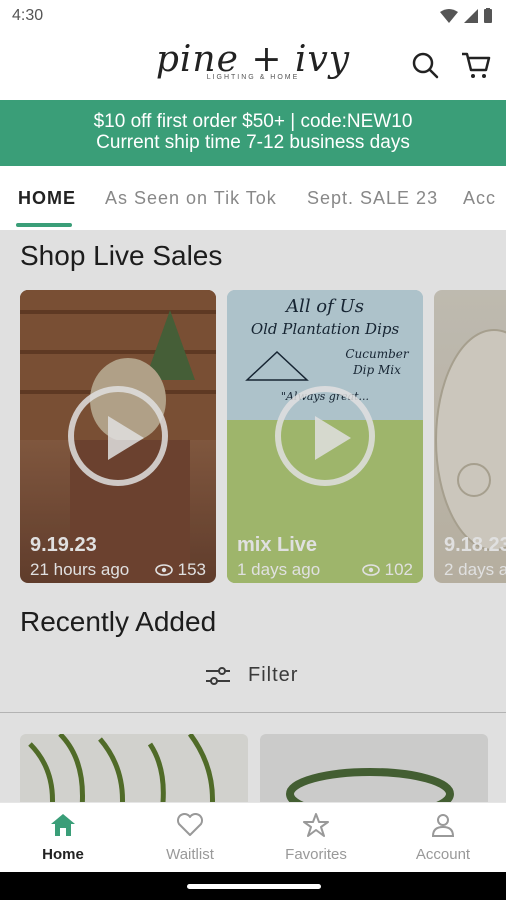 The height and width of the screenshot is (900, 506). Describe the element at coordinates (118, 621) in the screenshot. I see `recently-added-title: Recently Added` at that location.